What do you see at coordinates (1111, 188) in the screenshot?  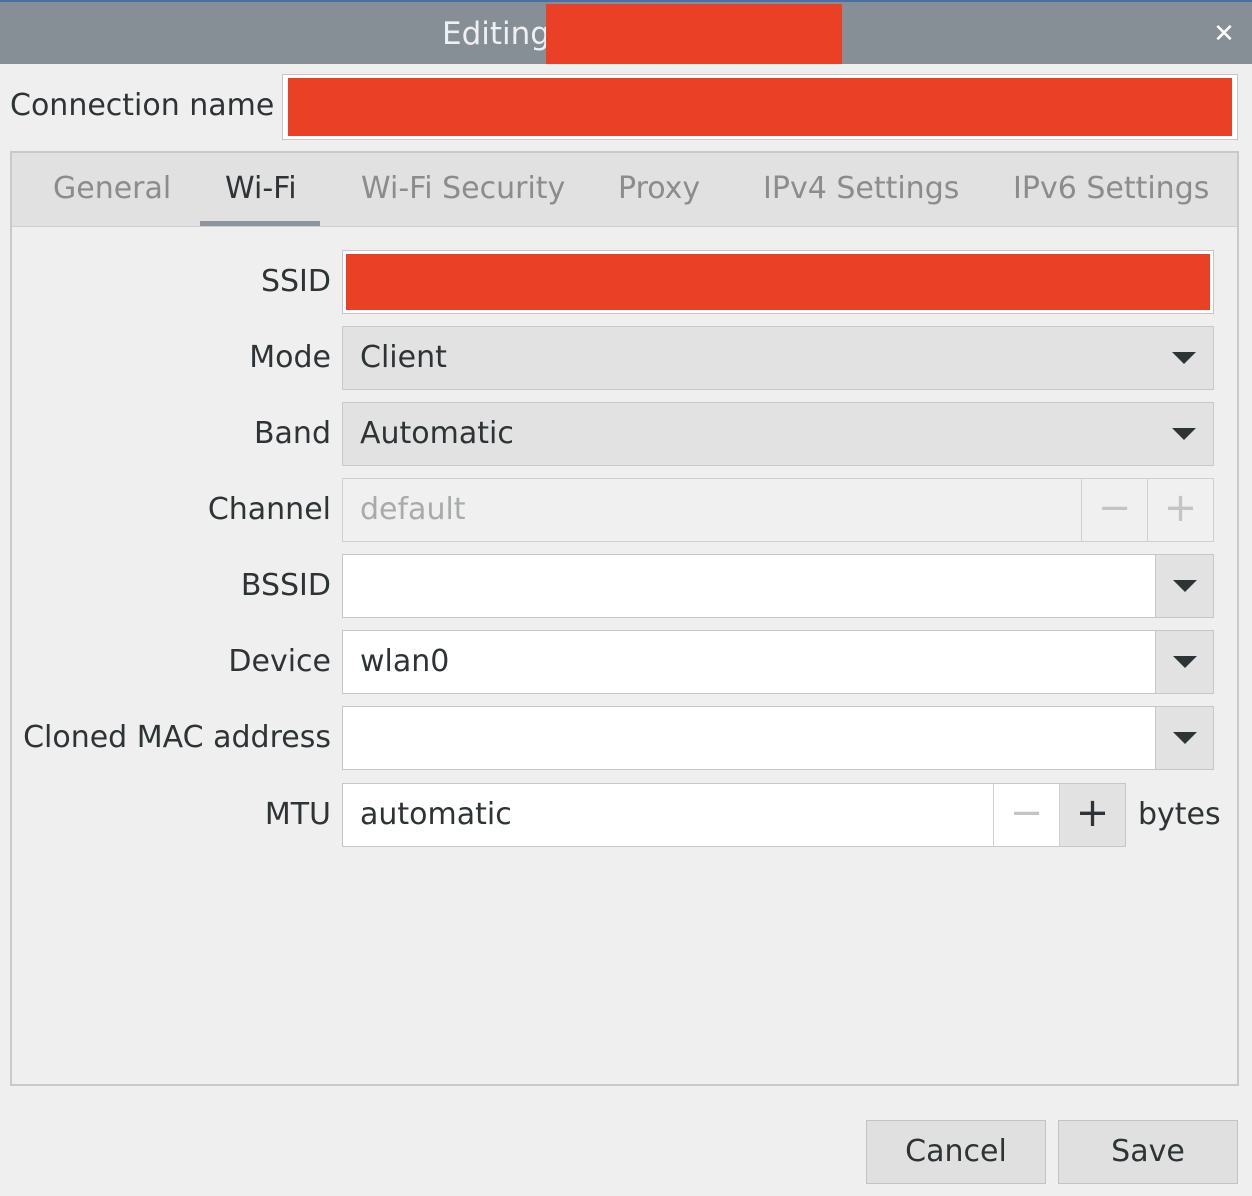 I see `tab-ipv6-settings: IPv6 Settings` at bounding box center [1111, 188].